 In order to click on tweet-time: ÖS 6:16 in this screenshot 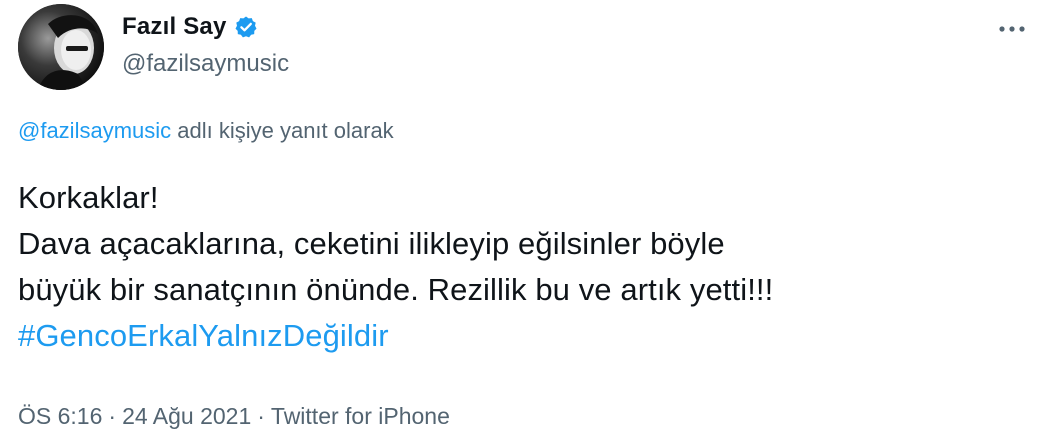, I will do `click(60, 416)`.